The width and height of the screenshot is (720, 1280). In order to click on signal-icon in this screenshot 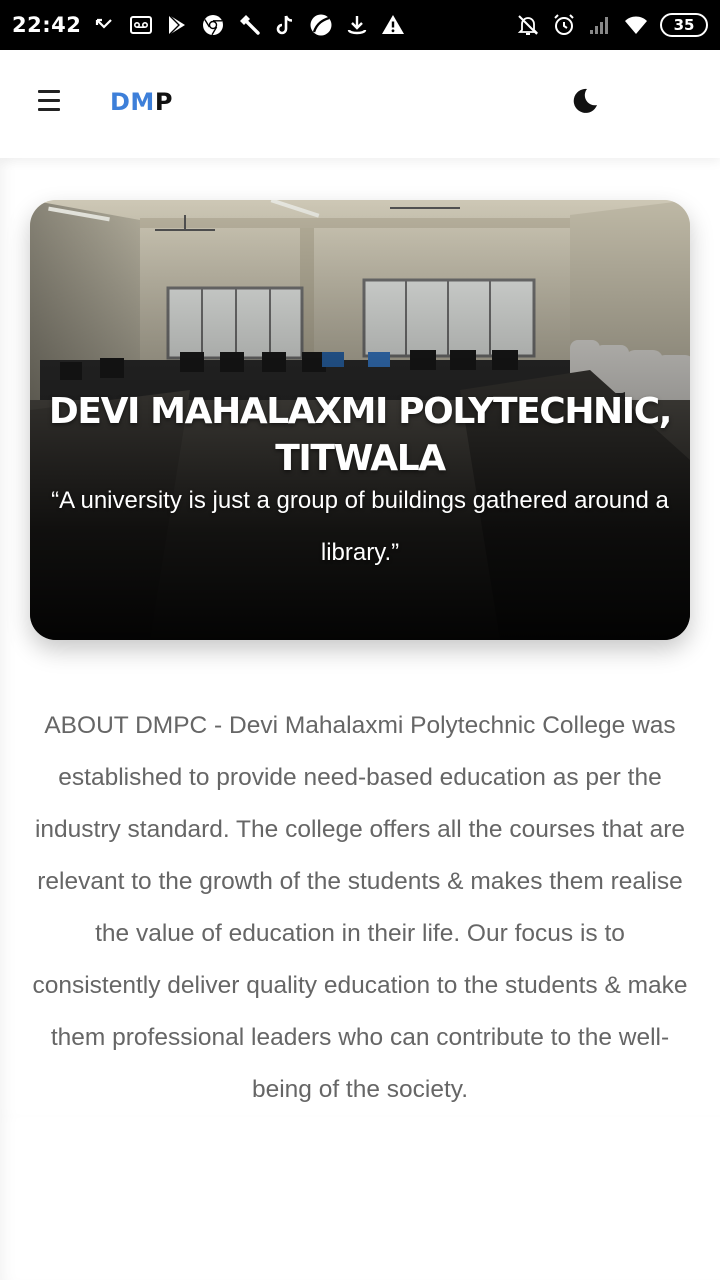, I will do `click(600, 25)`.